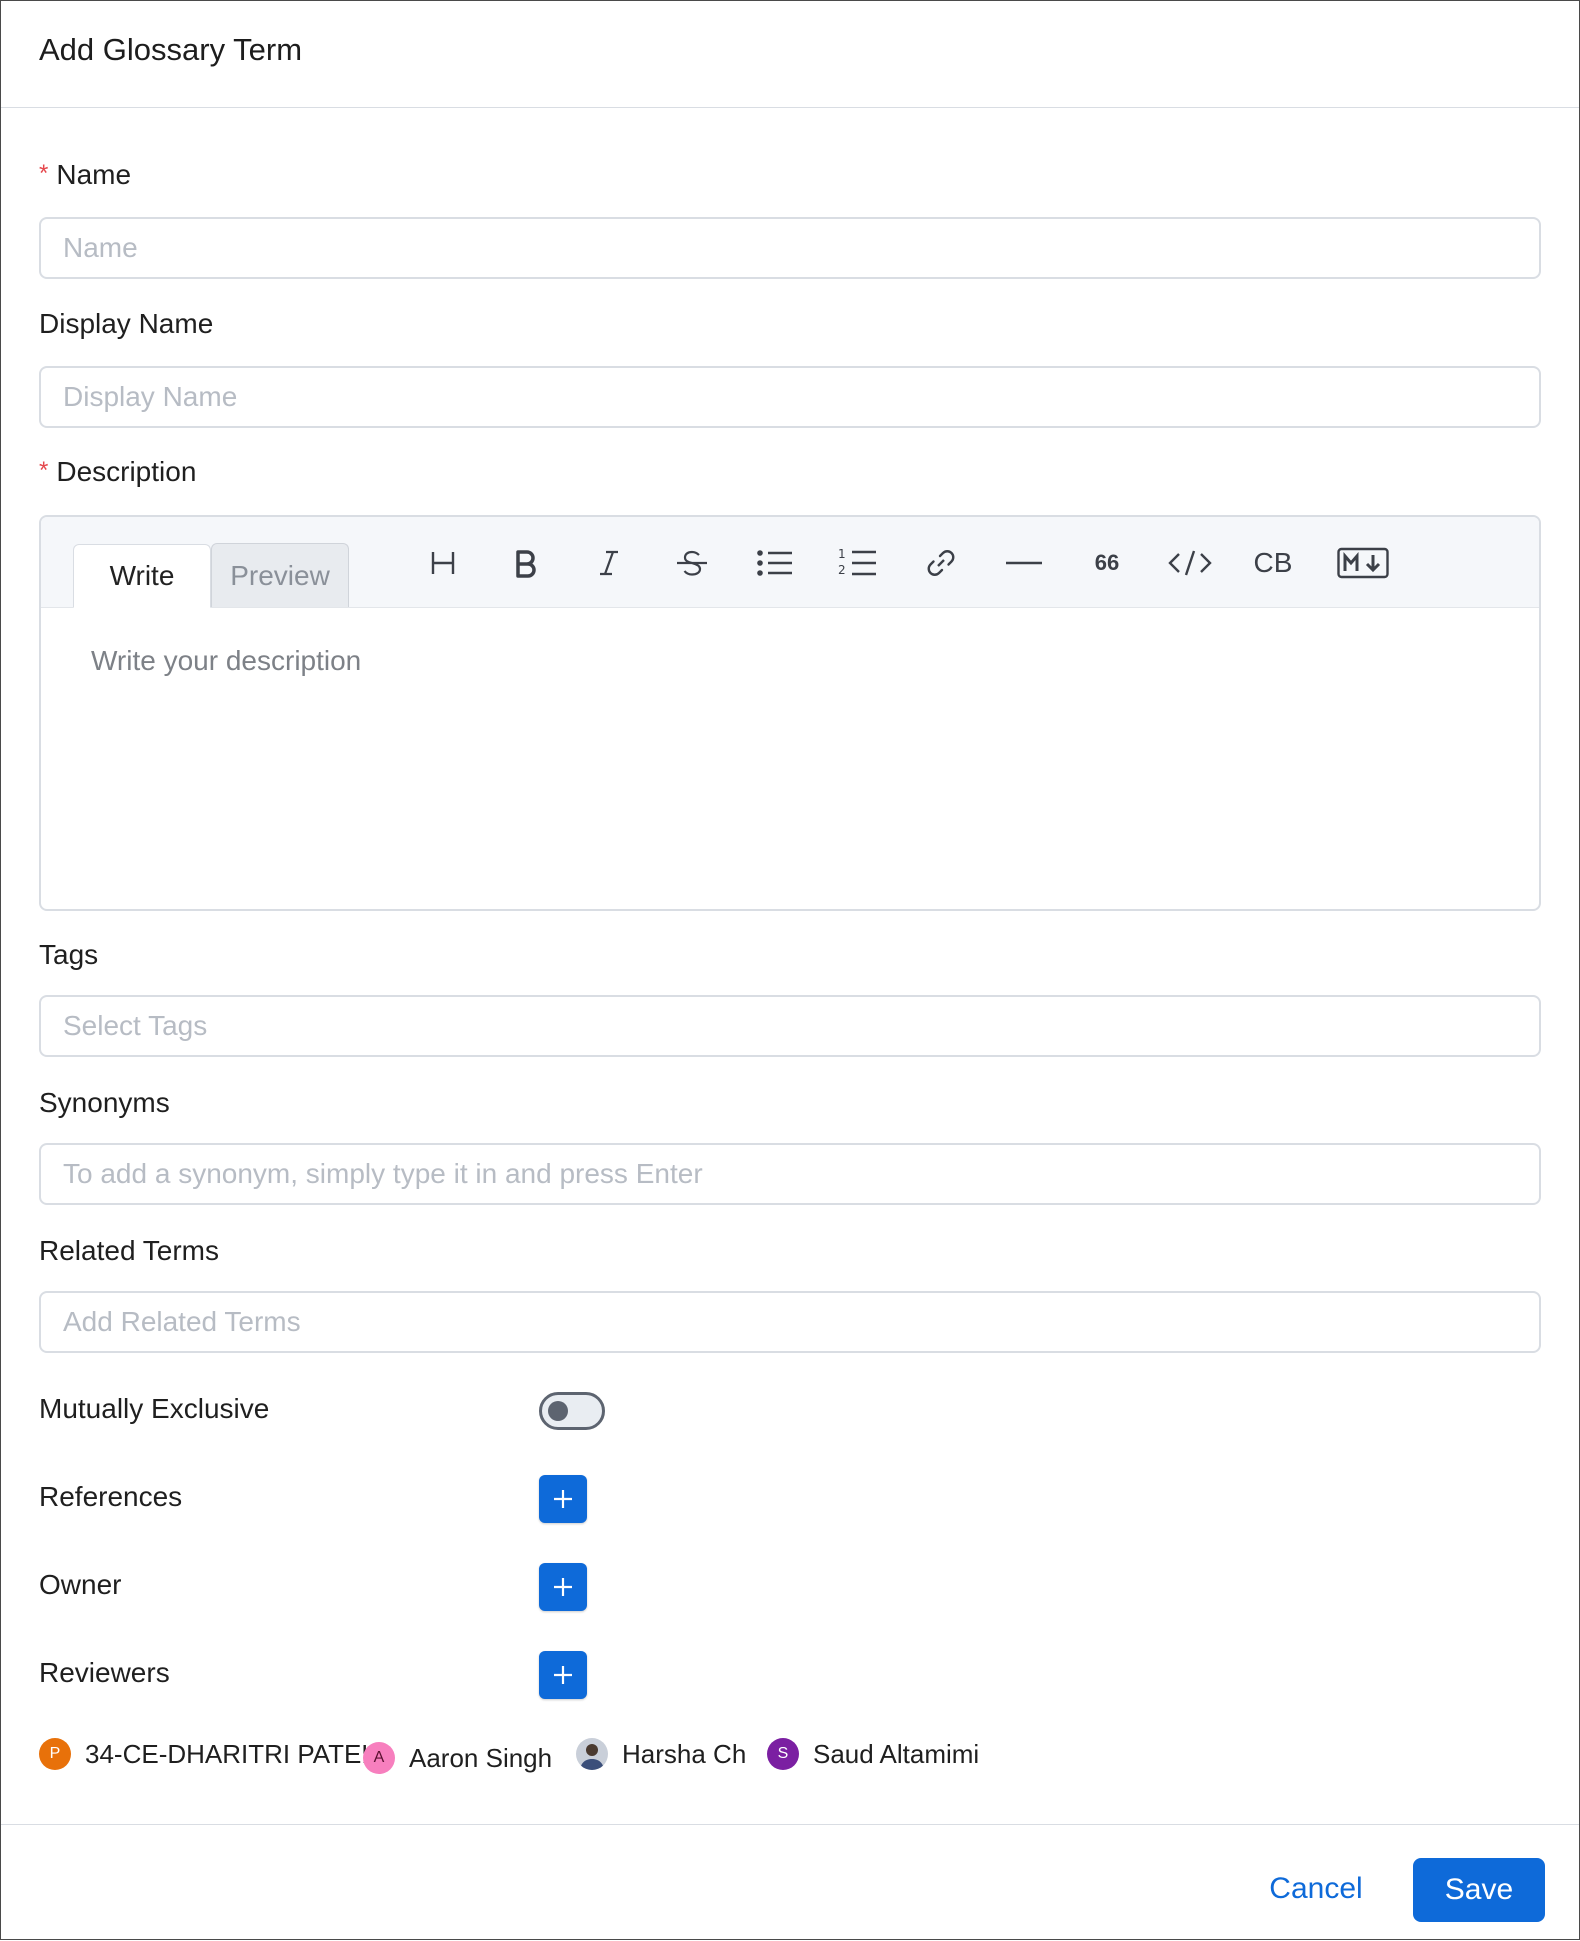 This screenshot has height=1941, width=1580. I want to click on add-reference-button, so click(563, 1499).